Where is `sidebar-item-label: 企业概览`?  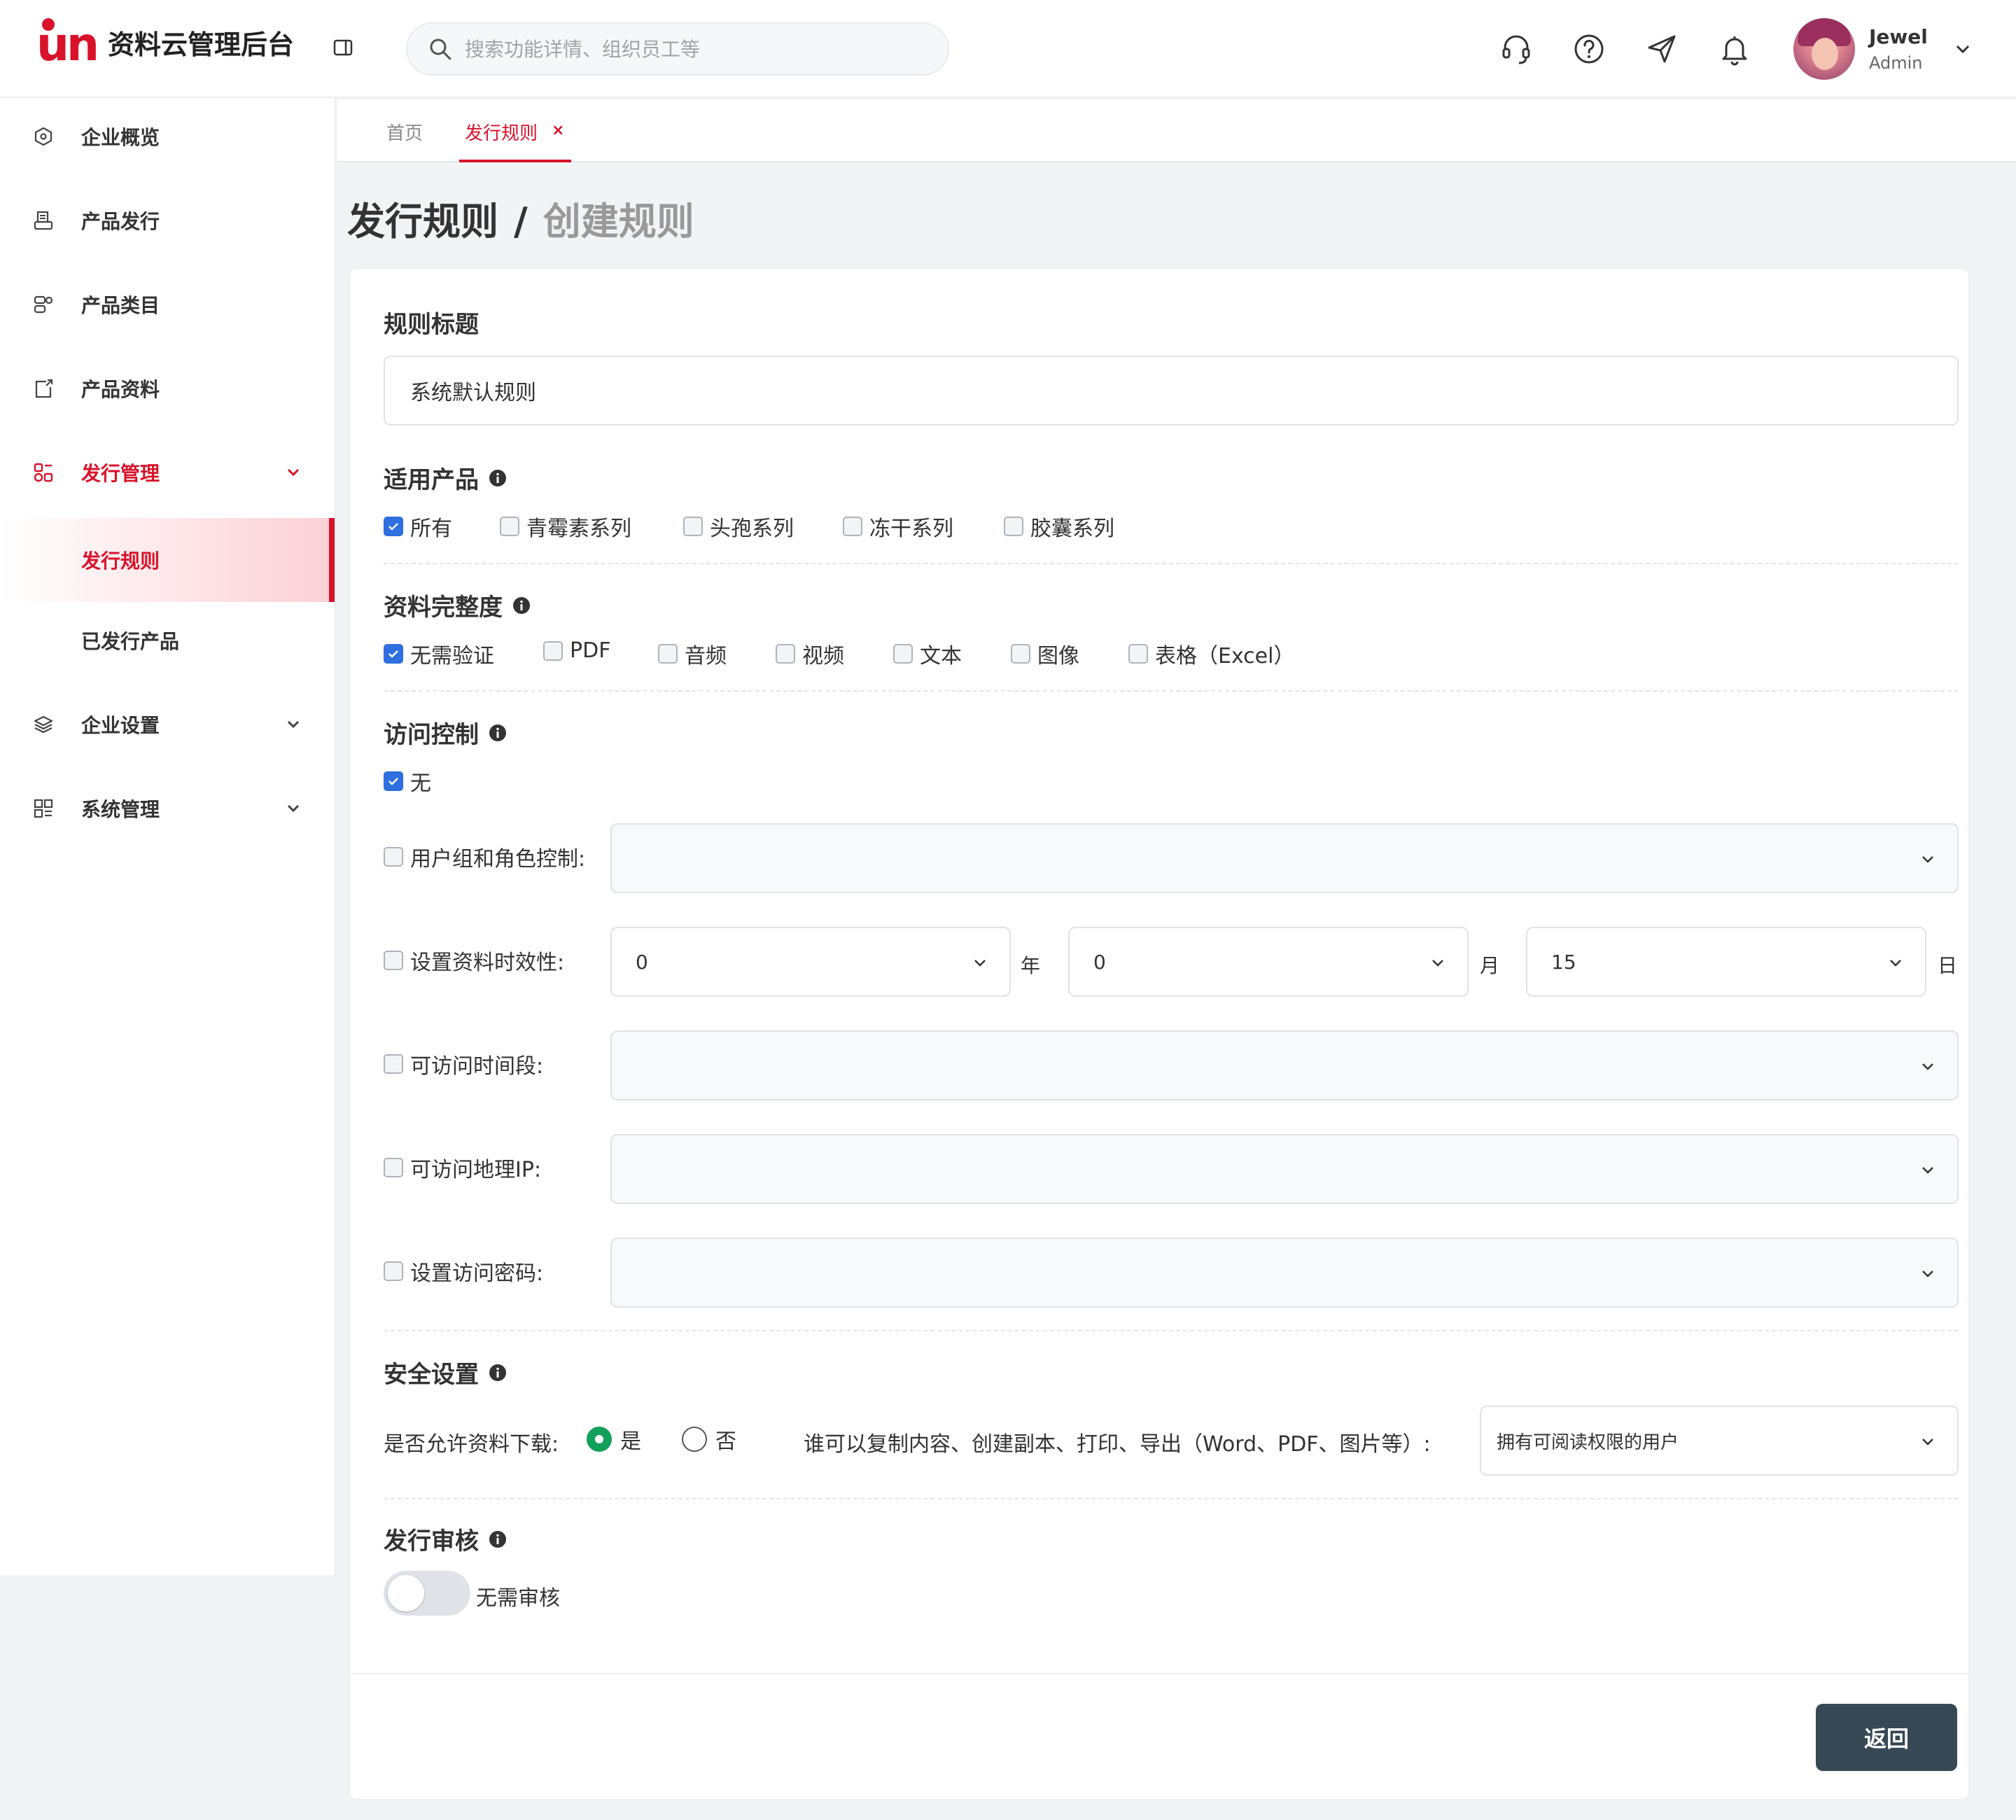 sidebar-item-label: 企业概览 is located at coordinates (120, 137).